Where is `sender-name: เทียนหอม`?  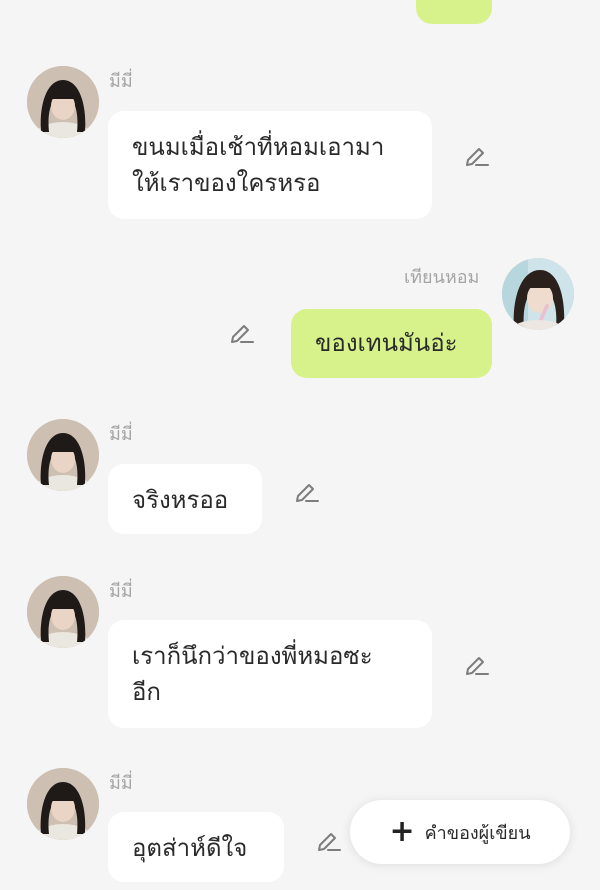 sender-name: เทียนหอม is located at coordinates (442, 277).